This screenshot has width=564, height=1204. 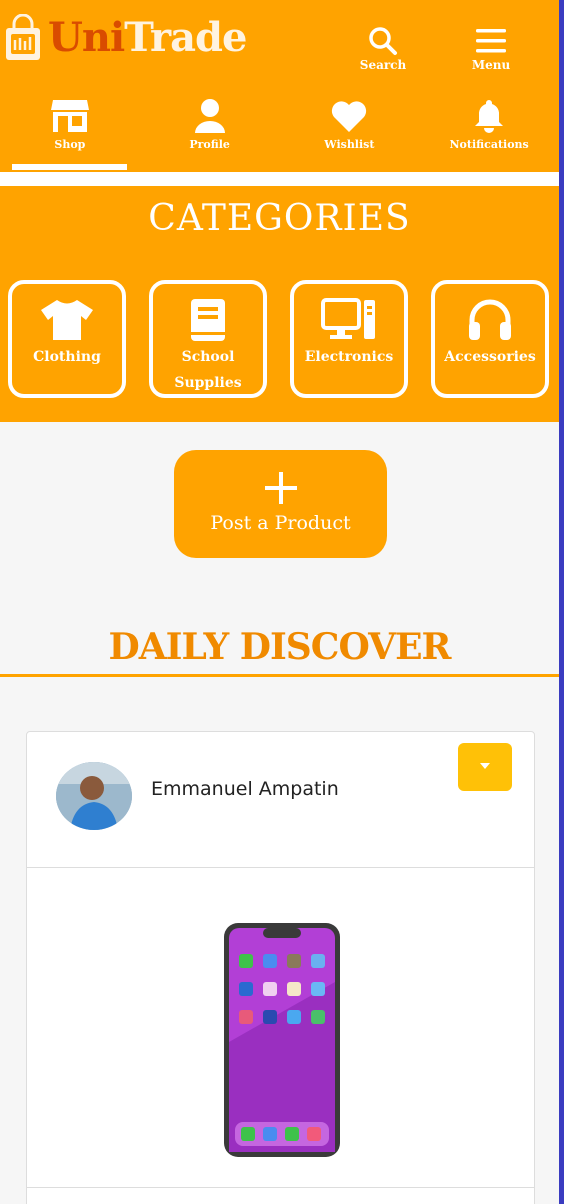 What do you see at coordinates (383, 41) in the screenshot?
I see `search-icon` at bounding box center [383, 41].